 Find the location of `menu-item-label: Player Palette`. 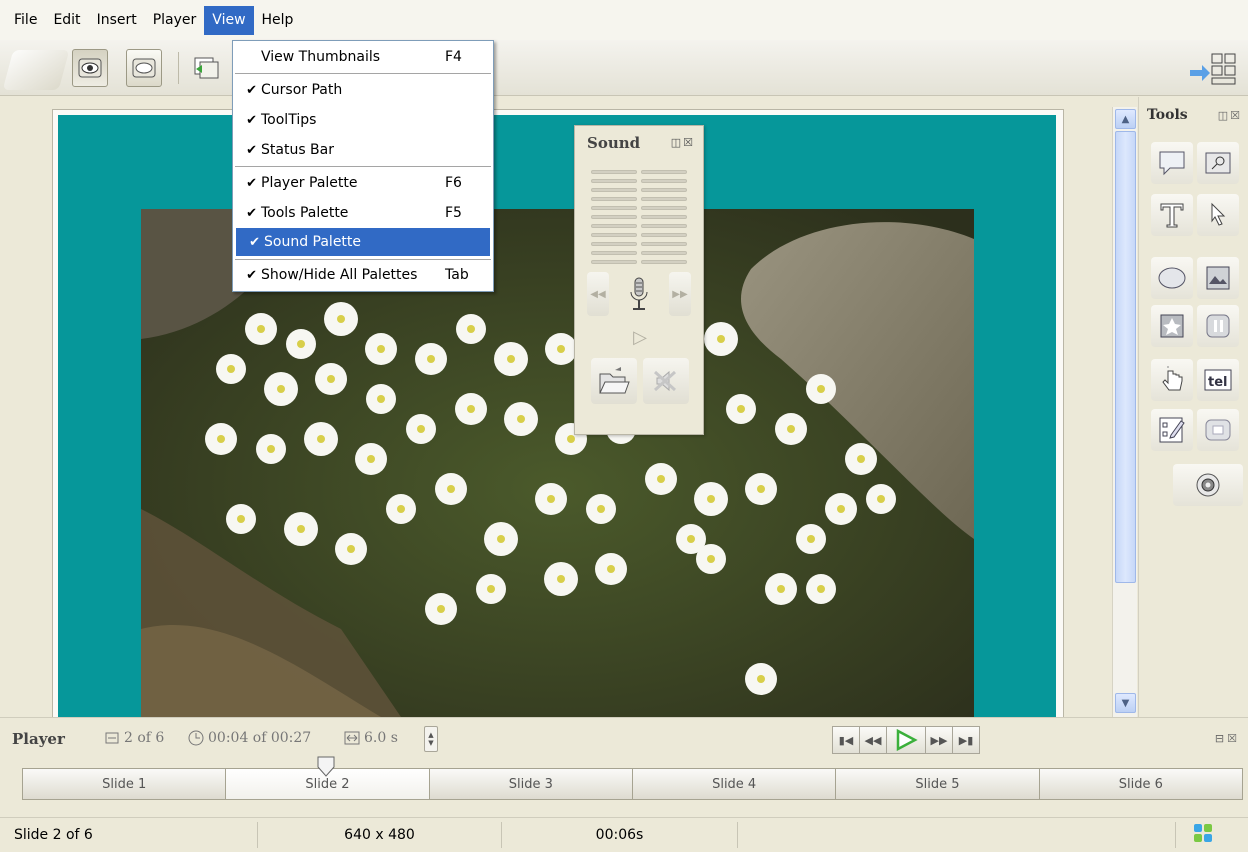

menu-item-label: Player Palette is located at coordinates (309, 183).